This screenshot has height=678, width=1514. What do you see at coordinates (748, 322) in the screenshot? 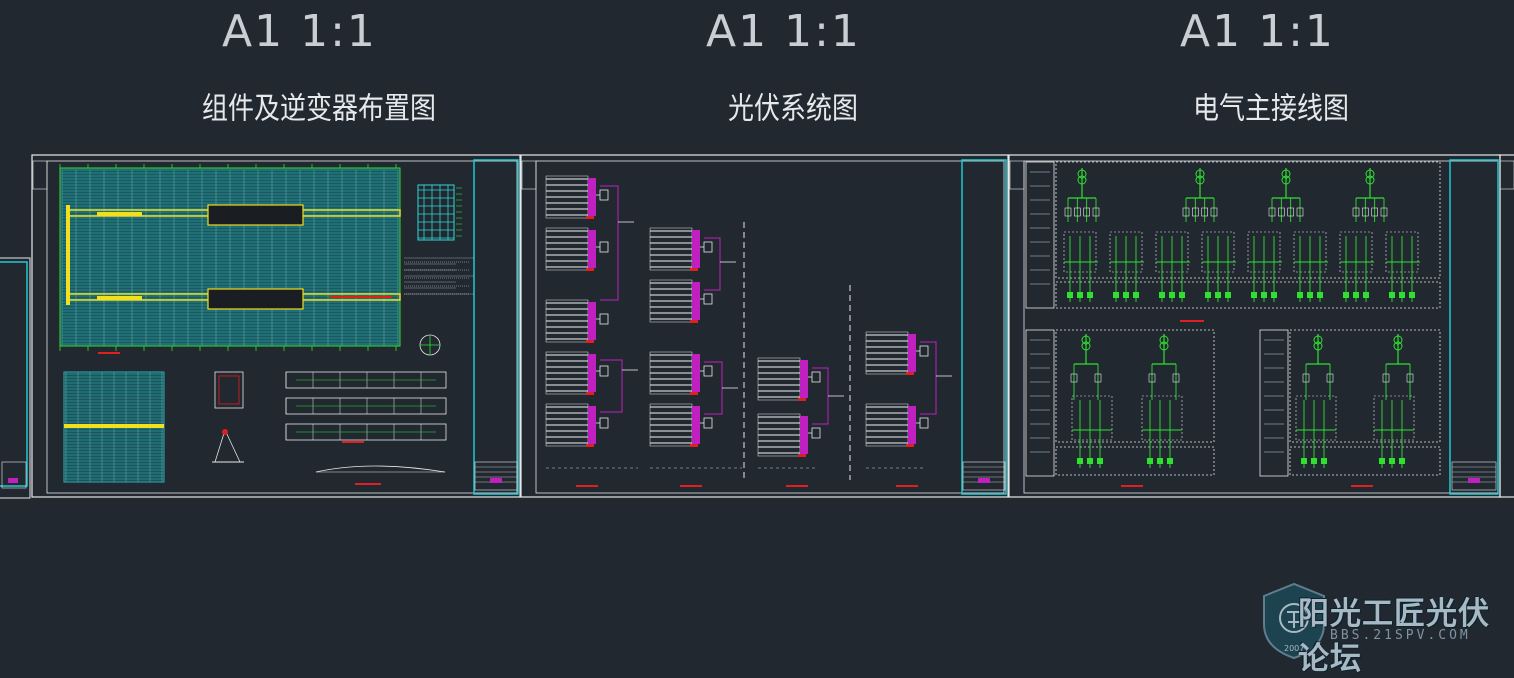
I see `pv-string-combiner-groups` at bounding box center [748, 322].